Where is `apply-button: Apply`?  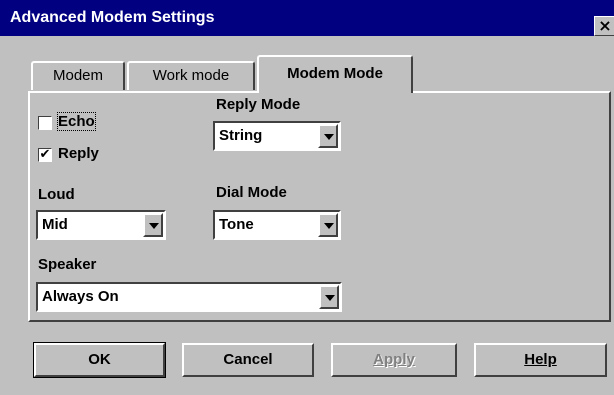 apply-button: Apply is located at coordinates (394, 360).